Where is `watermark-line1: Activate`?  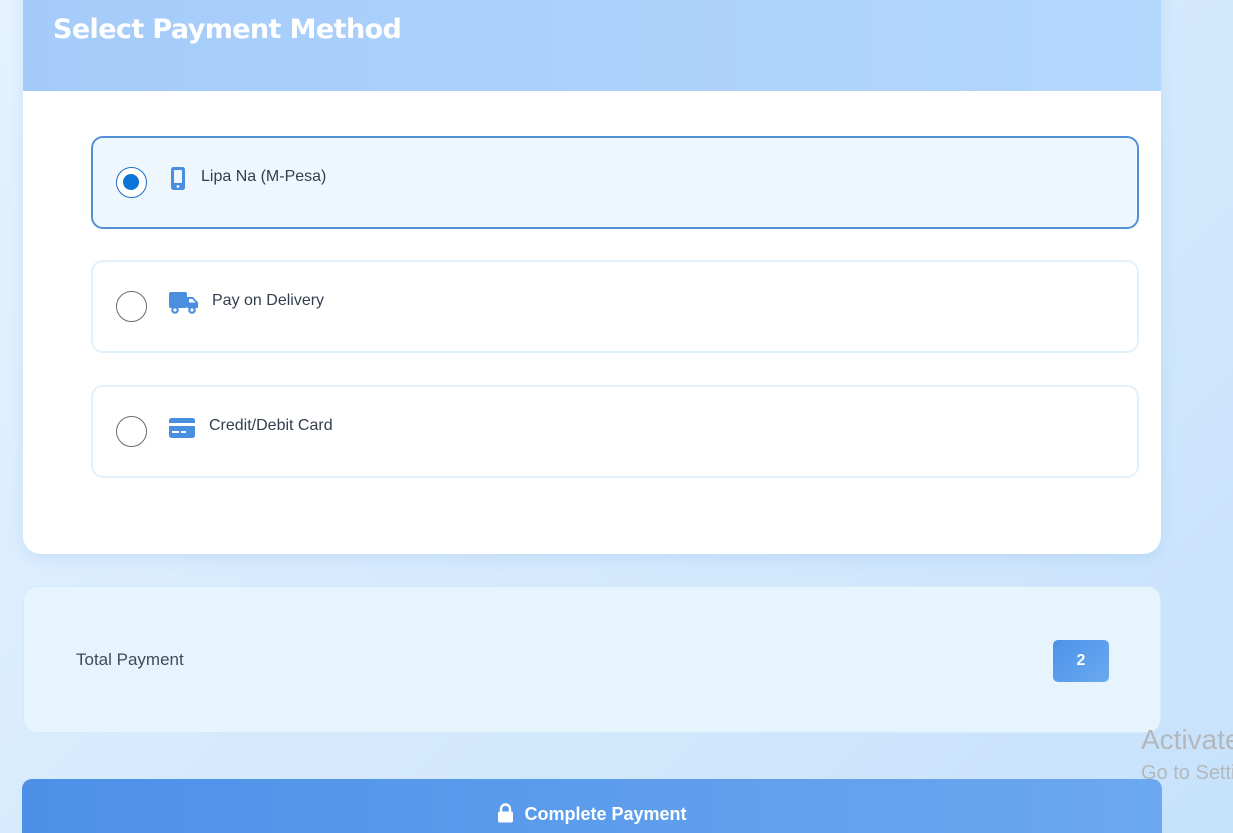
watermark-line1: Activate is located at coordinates (1187, 739).